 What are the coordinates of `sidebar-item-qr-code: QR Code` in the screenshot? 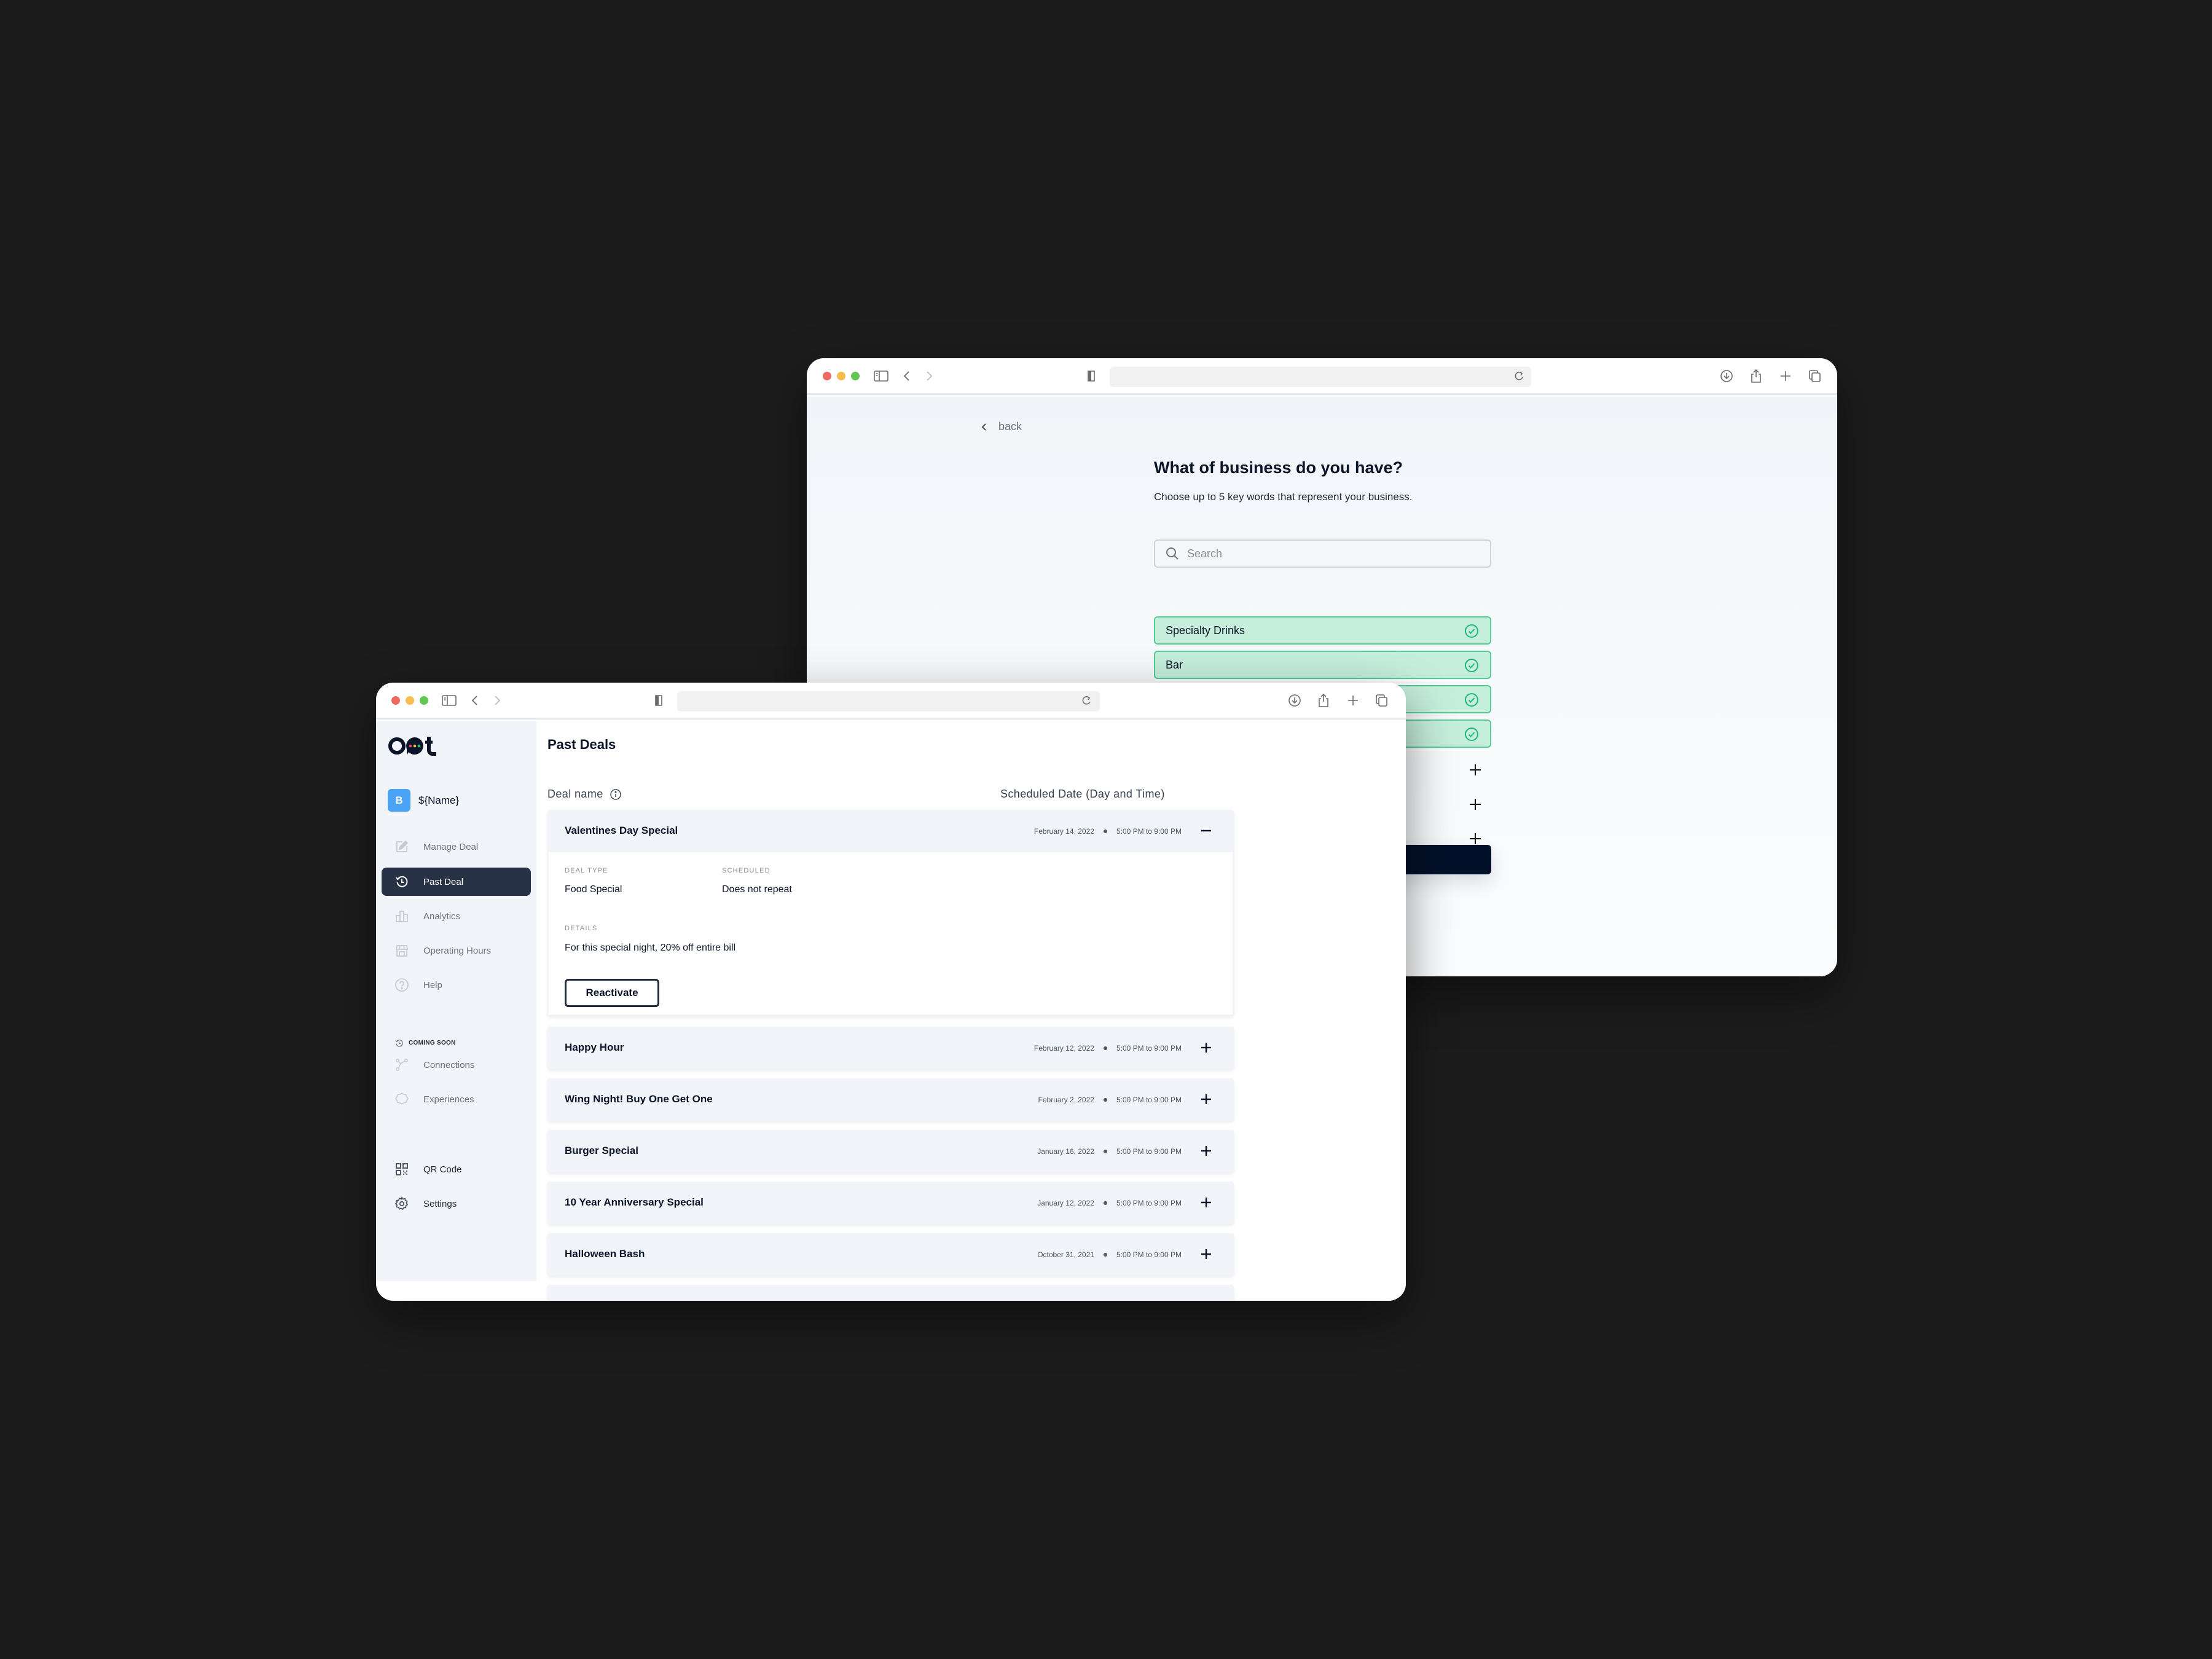 It's located at (456, 1169).